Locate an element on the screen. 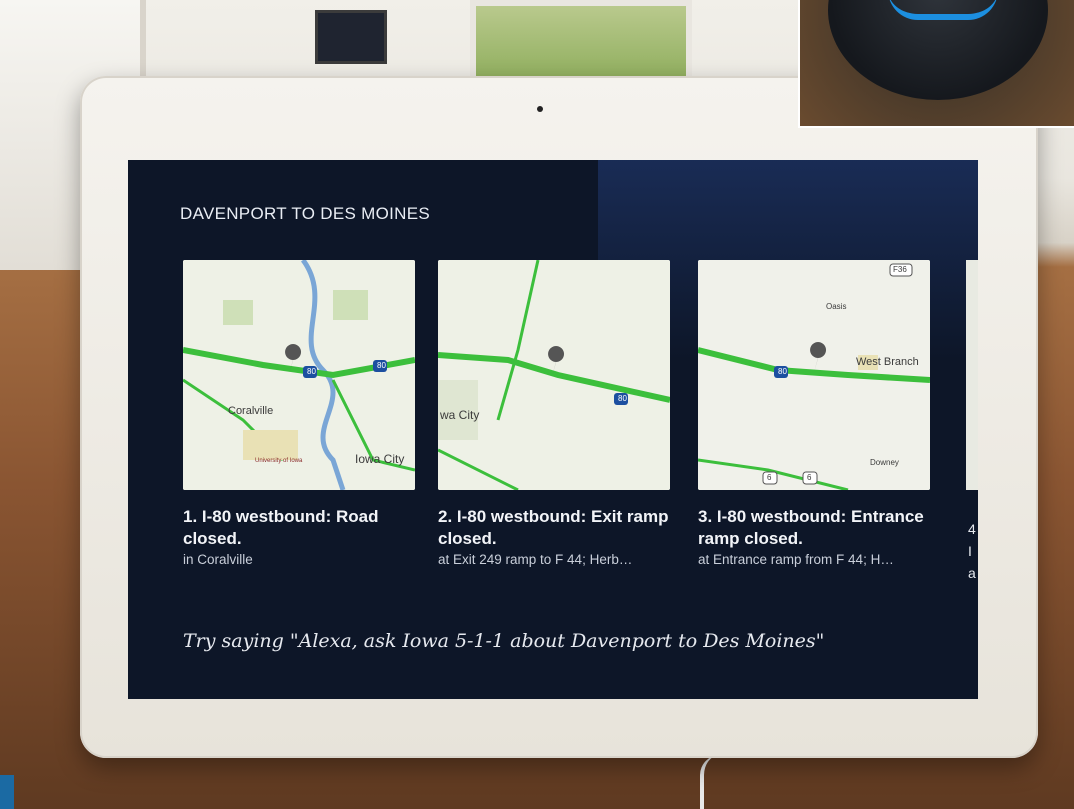 The height and width of the screenshot is (809, 1074). power-cord is located at coordinates (722, 782).